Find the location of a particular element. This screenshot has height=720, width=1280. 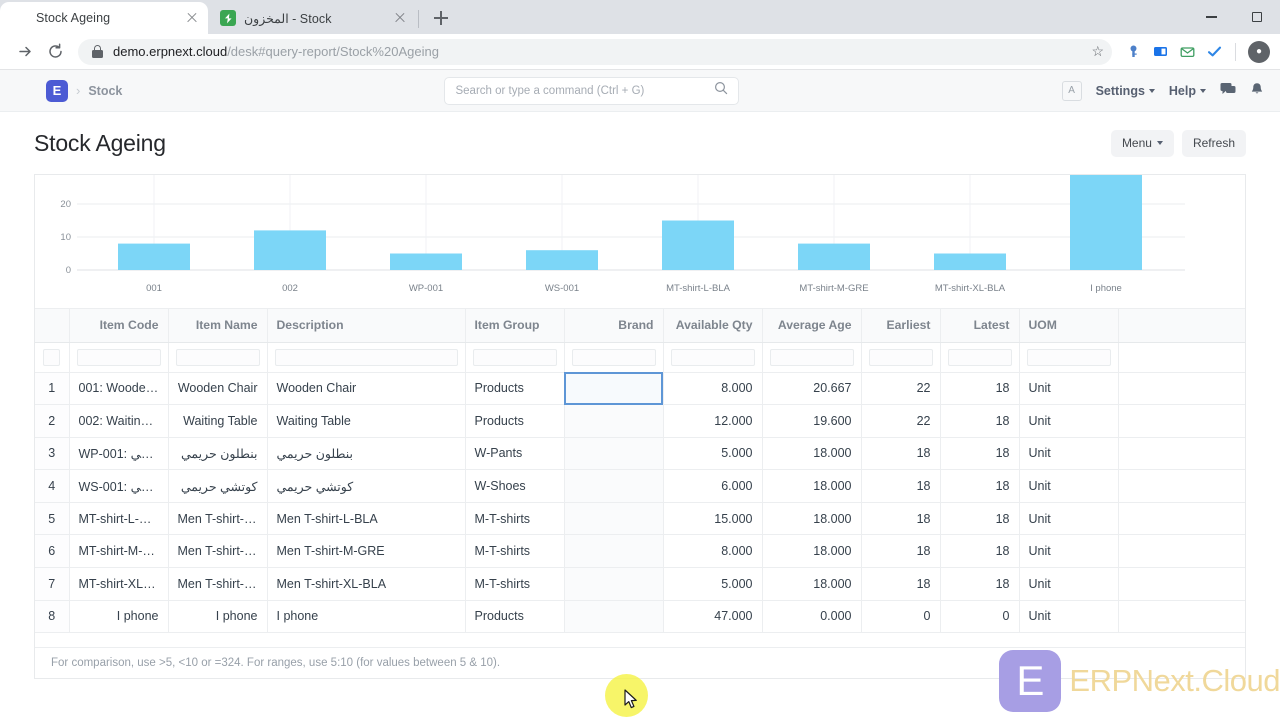

filter-cell-available-qty is located at coordinates (713, 357).